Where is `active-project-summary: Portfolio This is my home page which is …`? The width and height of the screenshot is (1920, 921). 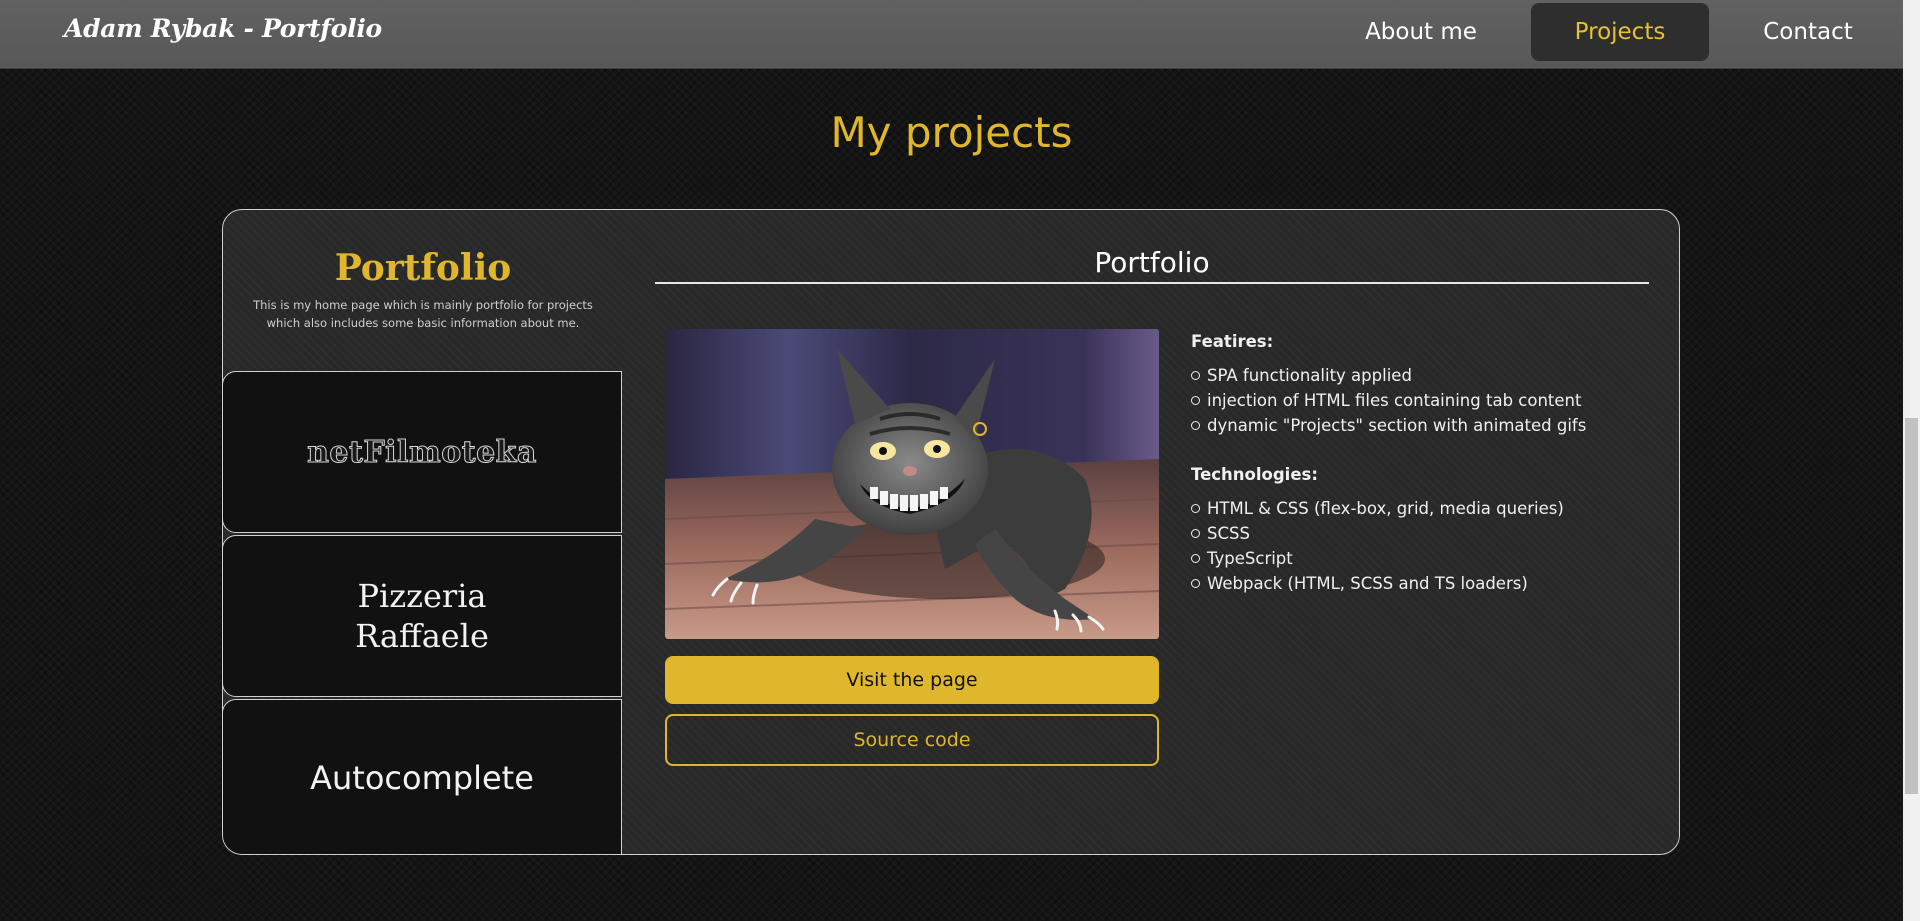
active-project-summary: Portfolio This is my home page which is … is located at coordinates (423, 271).